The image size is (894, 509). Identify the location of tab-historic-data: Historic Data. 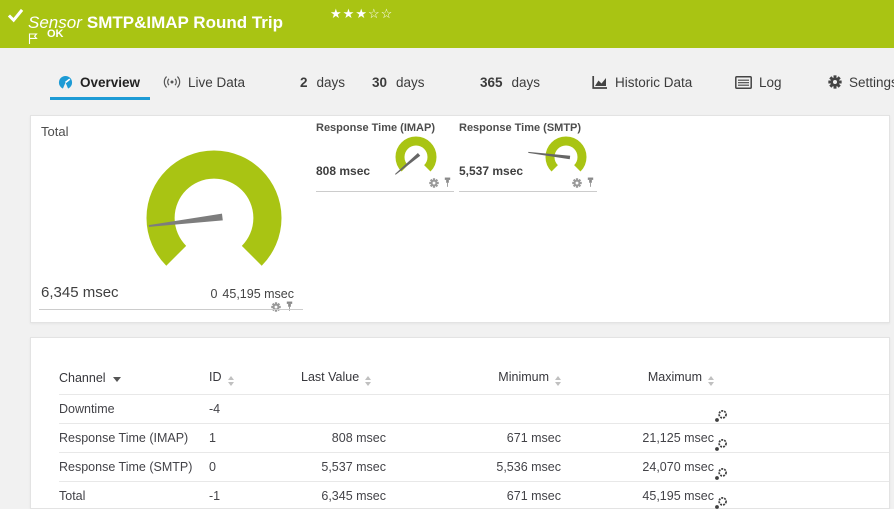
(642, 82).